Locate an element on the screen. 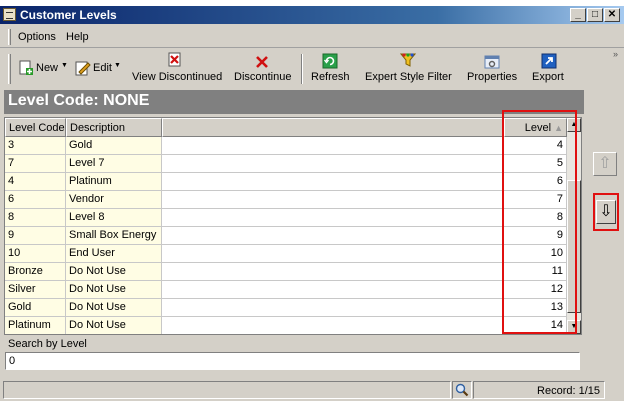 The image size is (624, 401). column-header-description: Description is located at coordinates (114, 127).